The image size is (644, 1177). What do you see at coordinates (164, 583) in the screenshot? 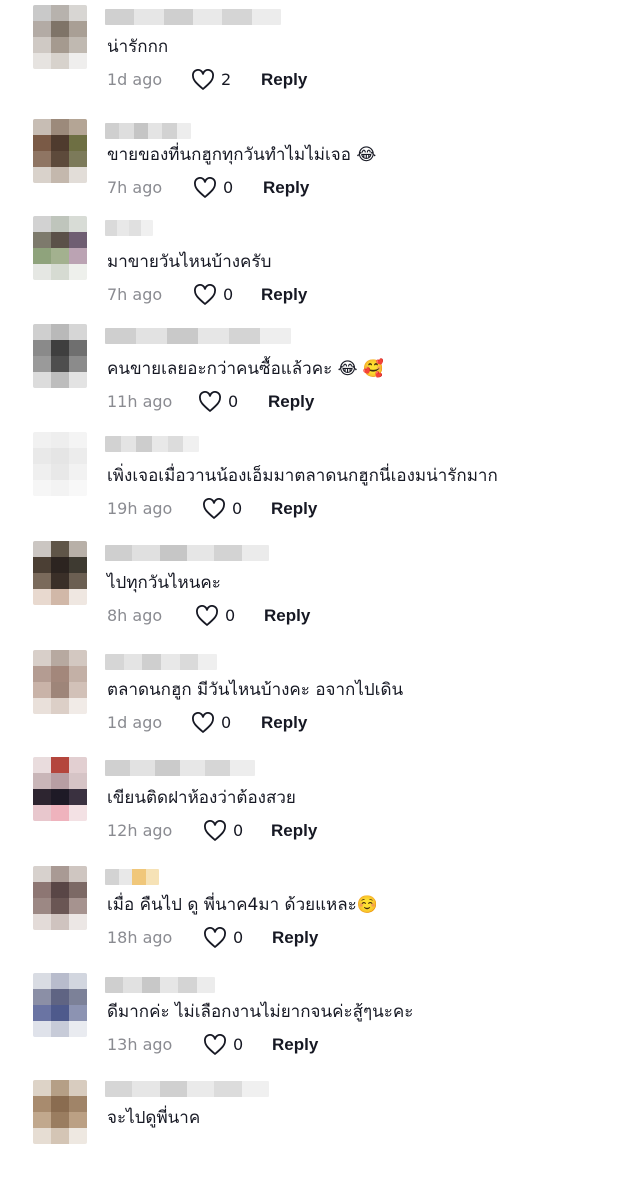
I see `comment-text: ไปทุกวันไหนคะ` at bounding box center [164, 583].